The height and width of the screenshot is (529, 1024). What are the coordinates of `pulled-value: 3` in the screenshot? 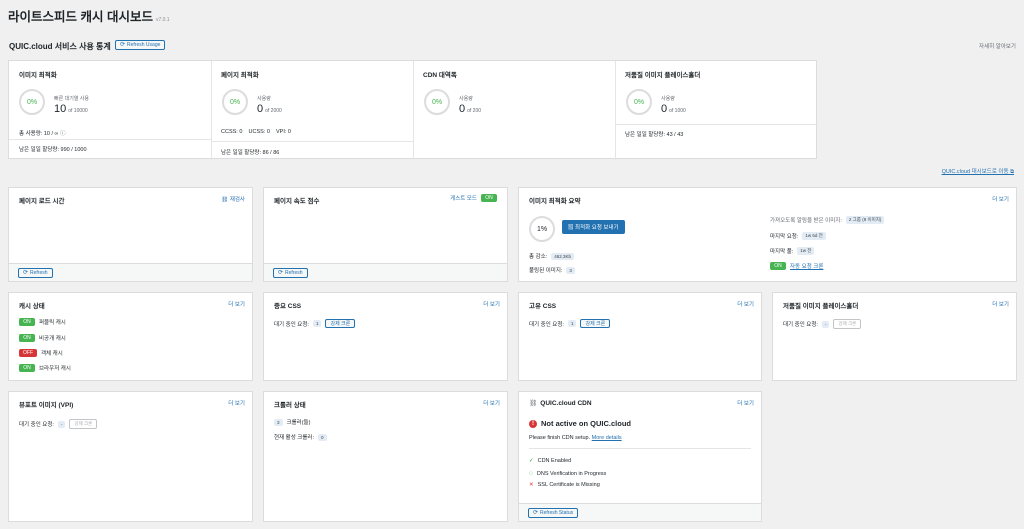 It's located at (570, 270).